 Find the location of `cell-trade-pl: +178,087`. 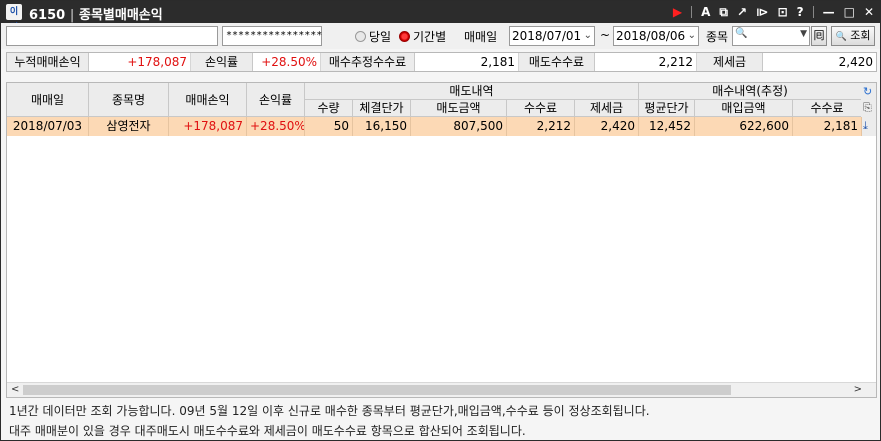

cell-trade-pl: +178,087 is located at coordinates (208, 126).